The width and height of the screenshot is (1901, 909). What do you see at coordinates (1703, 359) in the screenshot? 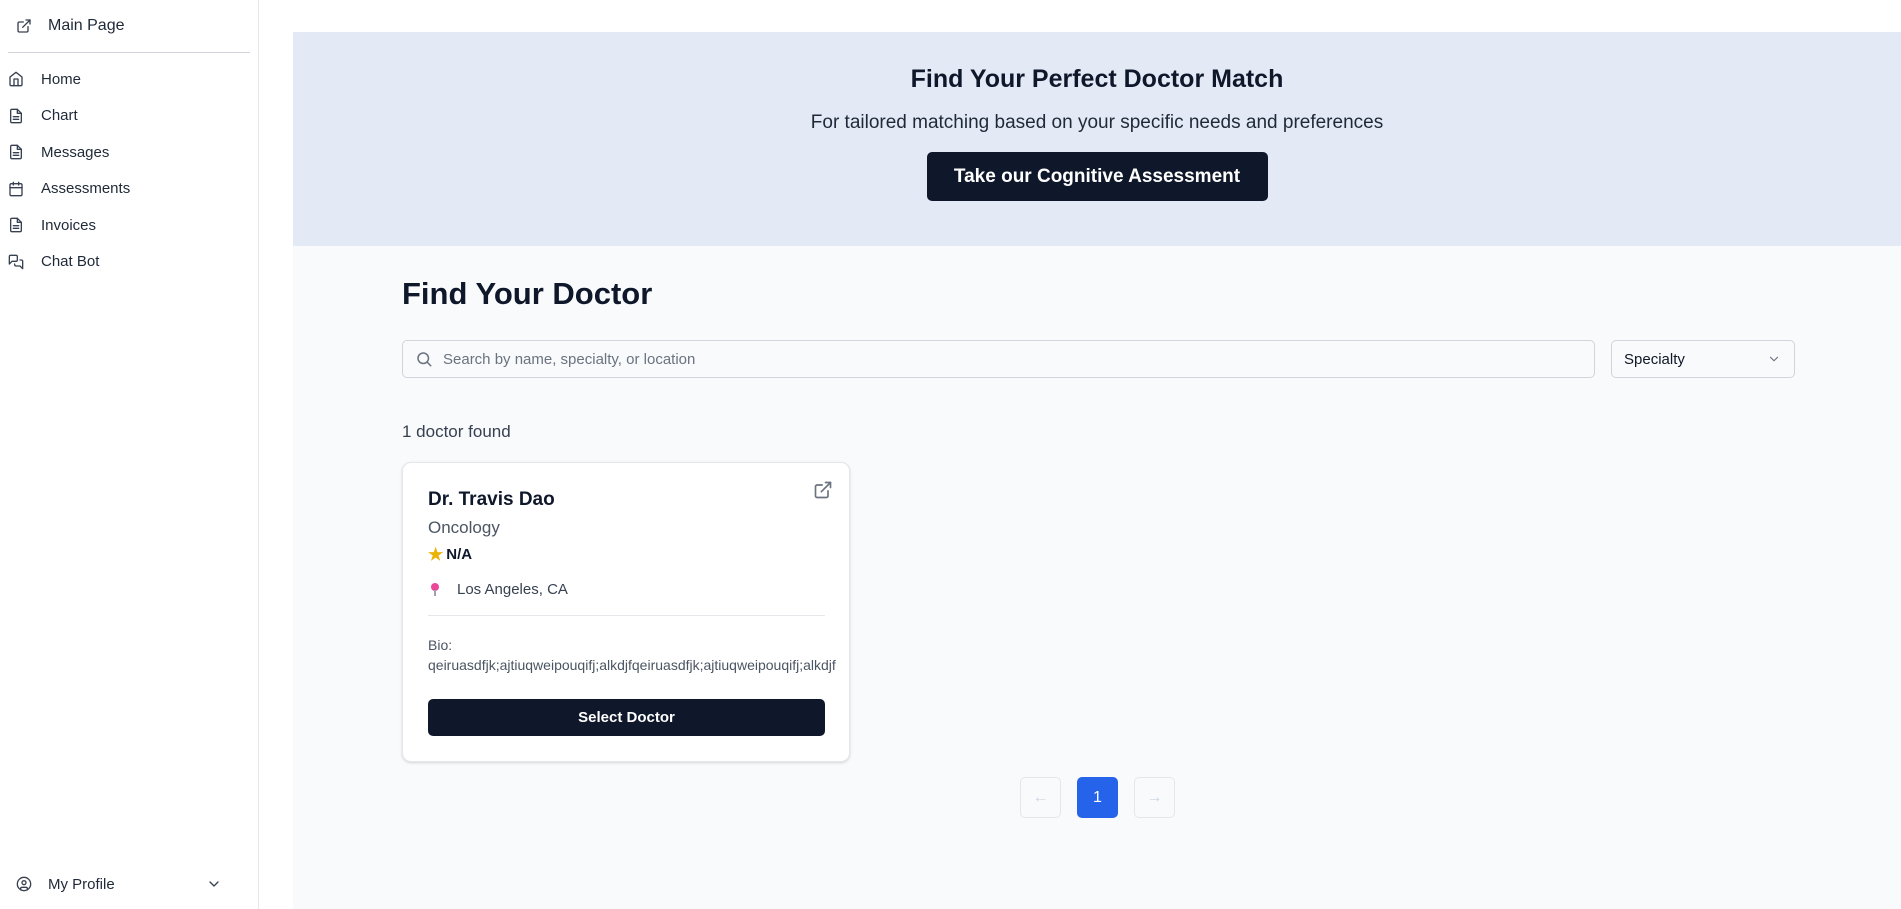
I see `specialty-select: Specialty` at bounding box center [1703, 359].